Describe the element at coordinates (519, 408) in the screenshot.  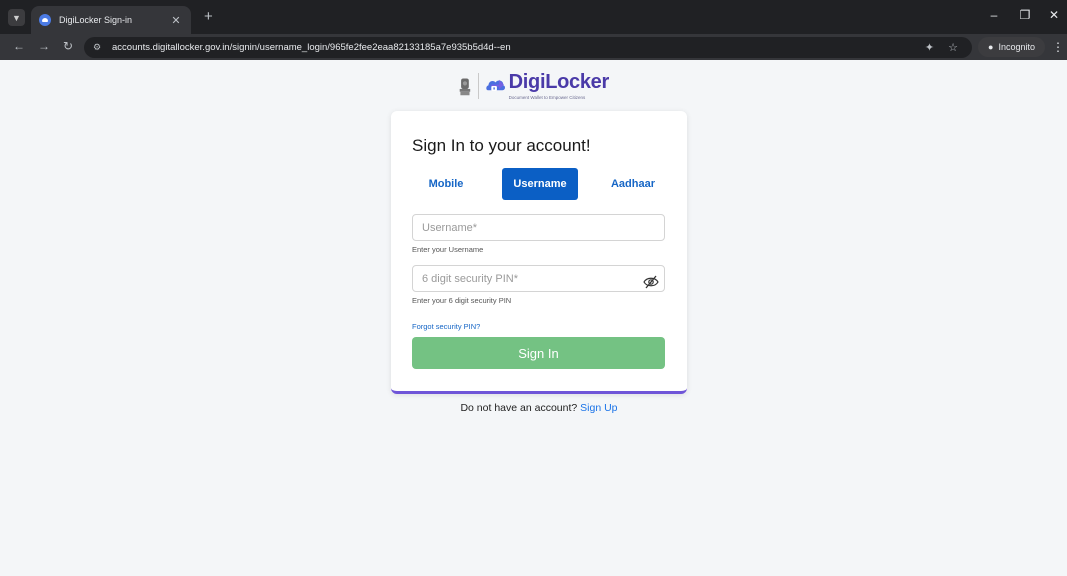
I see `signup-prompt-text: Do not have an account?` at that location.